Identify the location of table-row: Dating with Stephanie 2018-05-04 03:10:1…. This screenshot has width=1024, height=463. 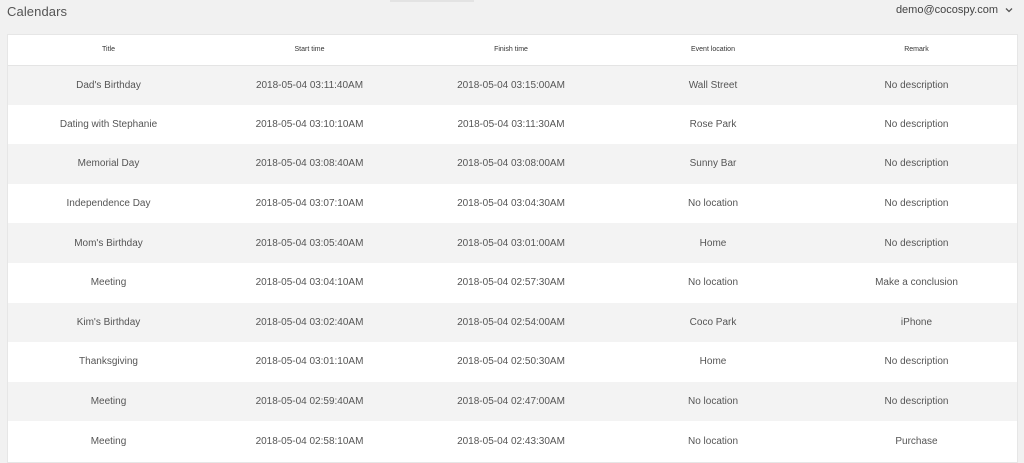
(512, 124).